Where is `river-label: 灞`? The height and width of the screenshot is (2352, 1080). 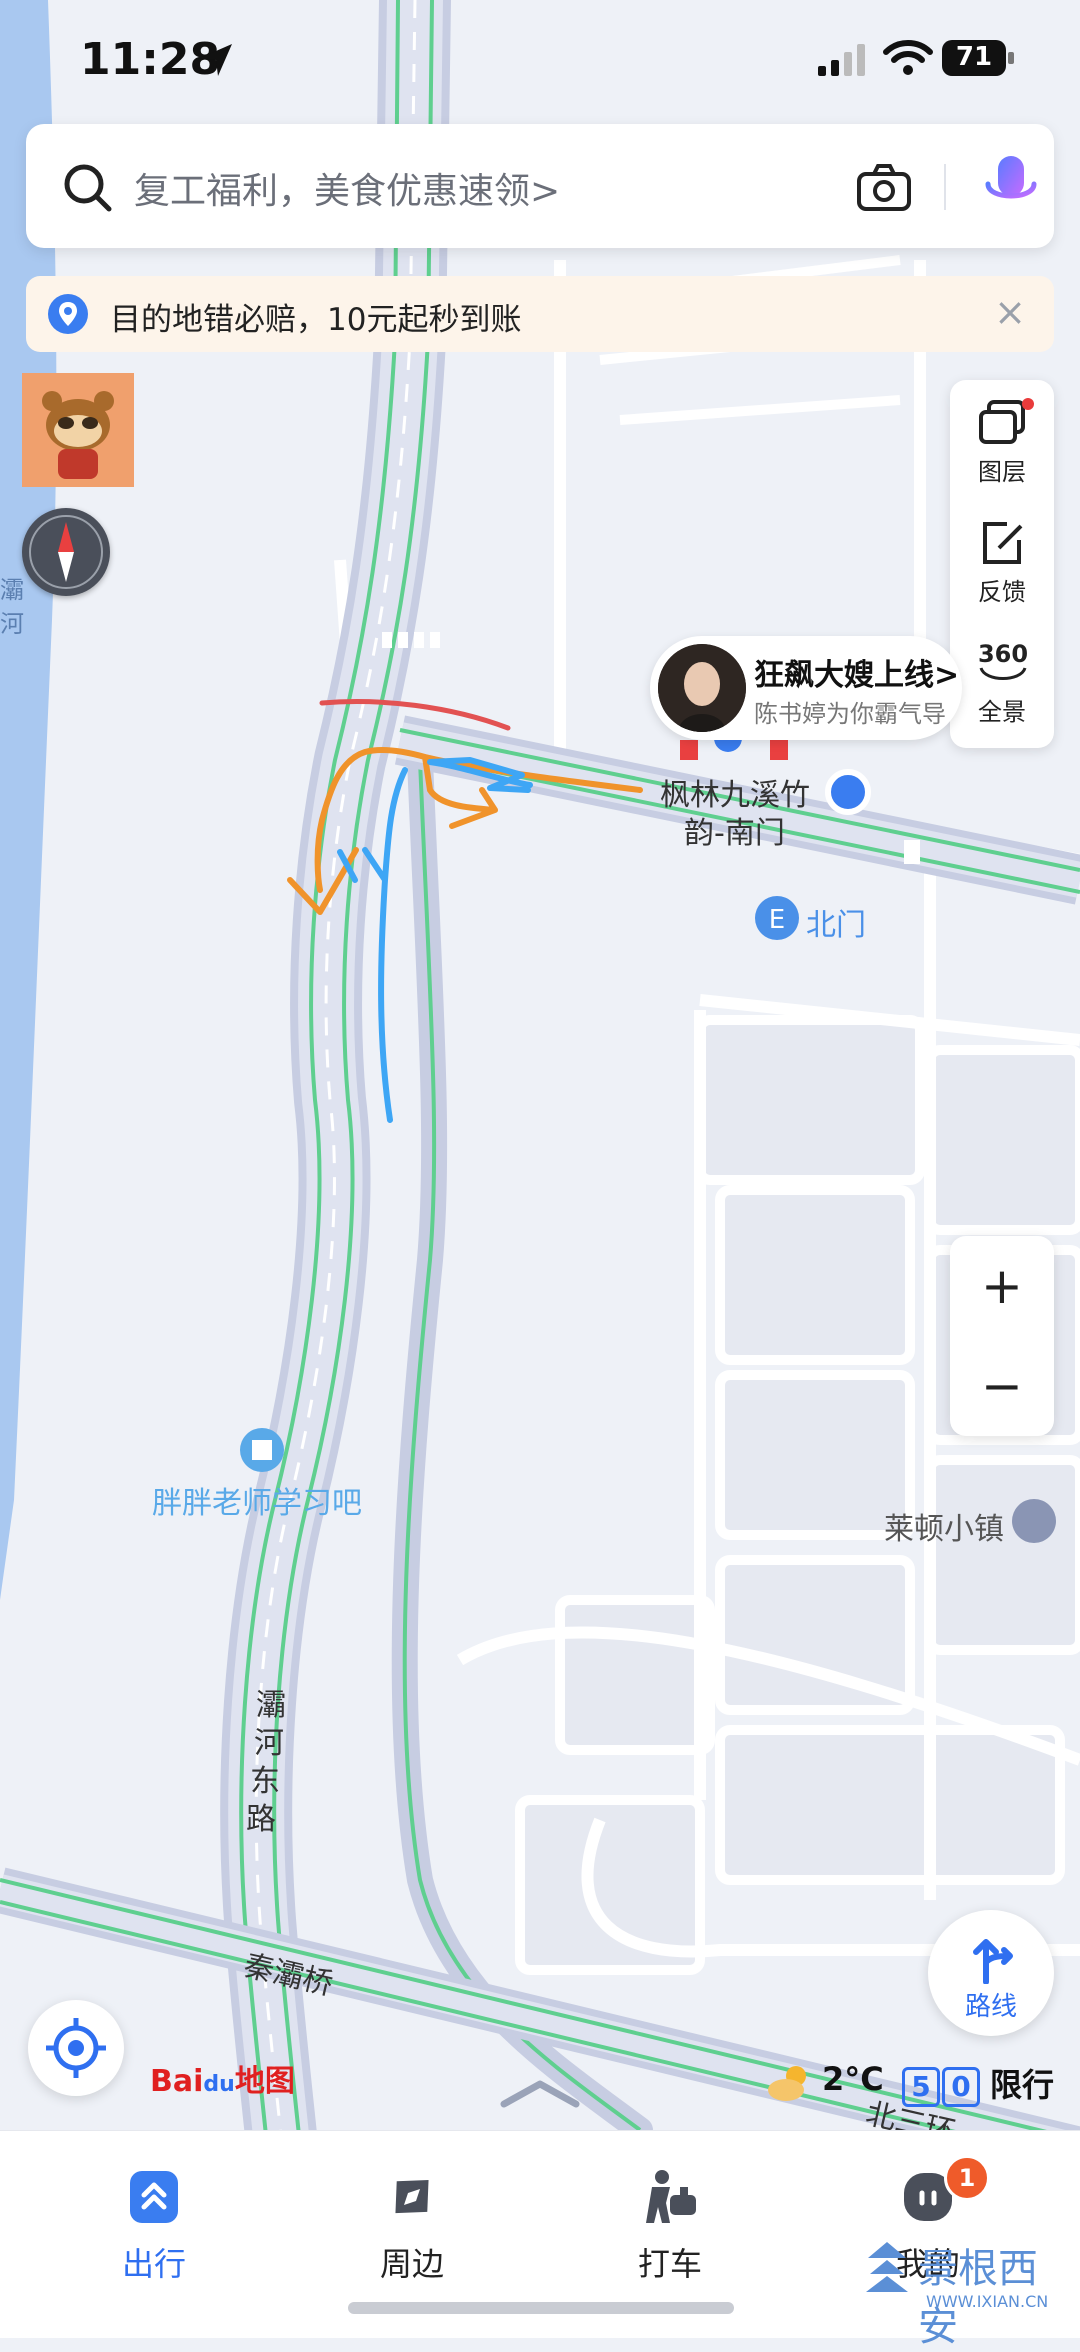
river-label: 灞 is located at coordinates (12, 590).